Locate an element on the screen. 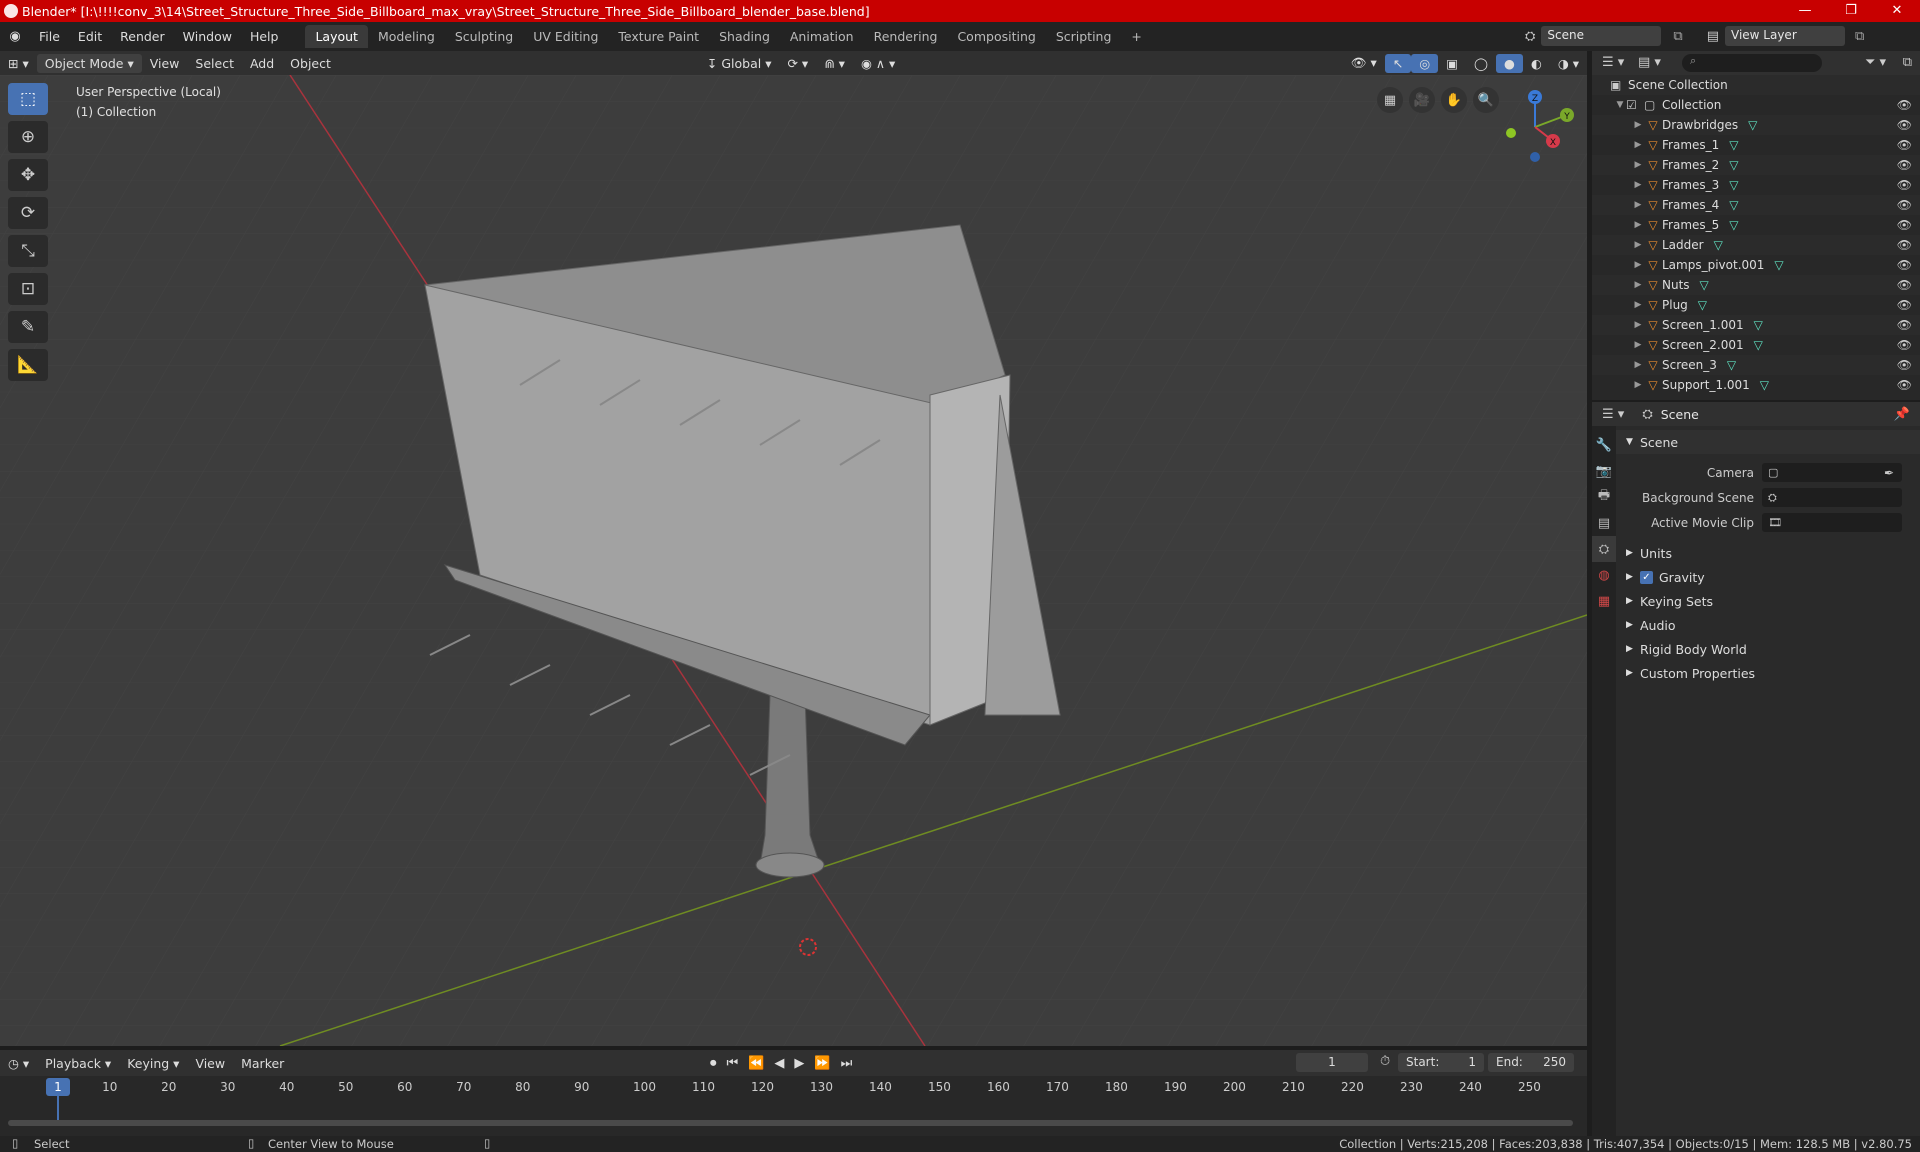  viewlayer-new-icon: ⧉ is located at coordinates (1859, 36).